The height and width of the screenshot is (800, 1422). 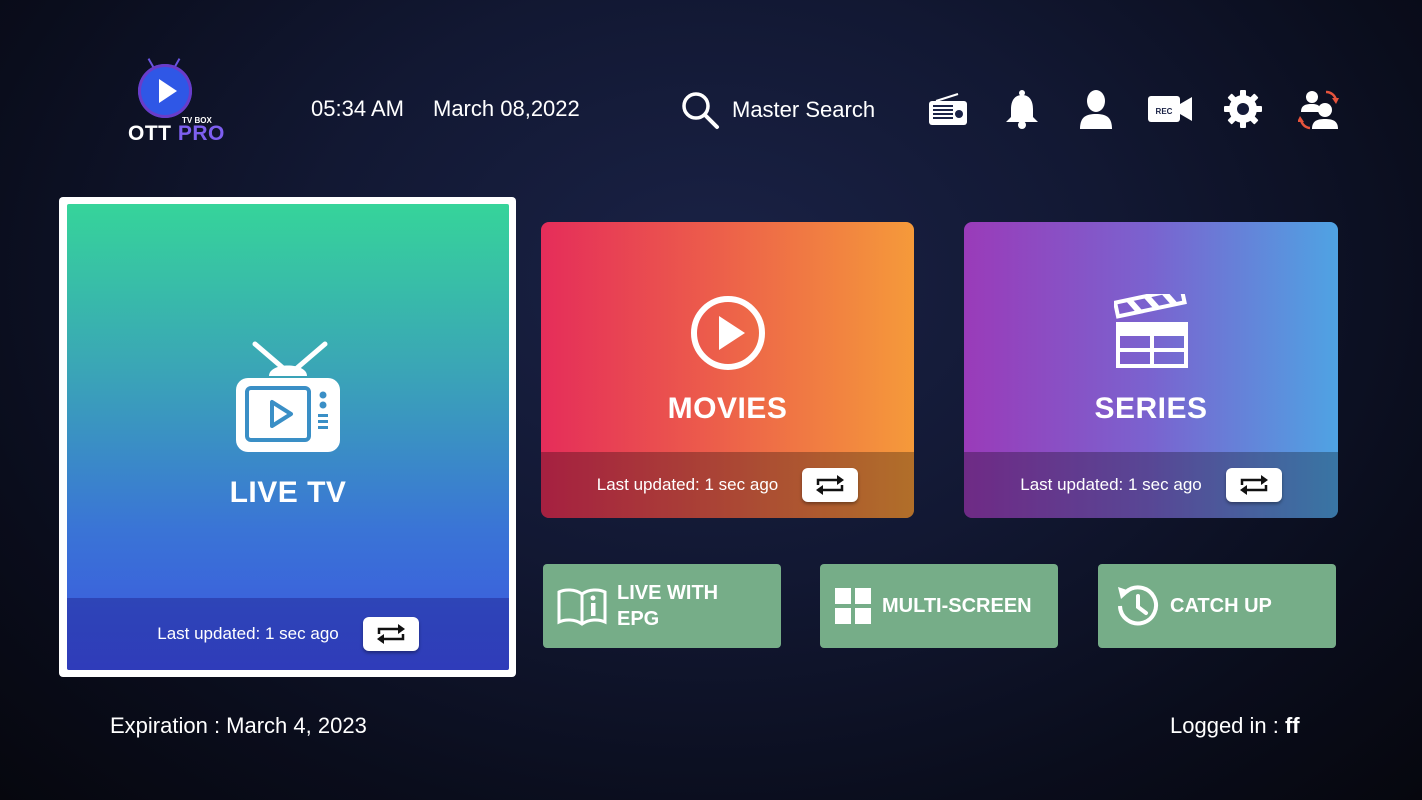 I want to click on app-logo: TV BOX OTT PRO, so click(x=174, y=103).